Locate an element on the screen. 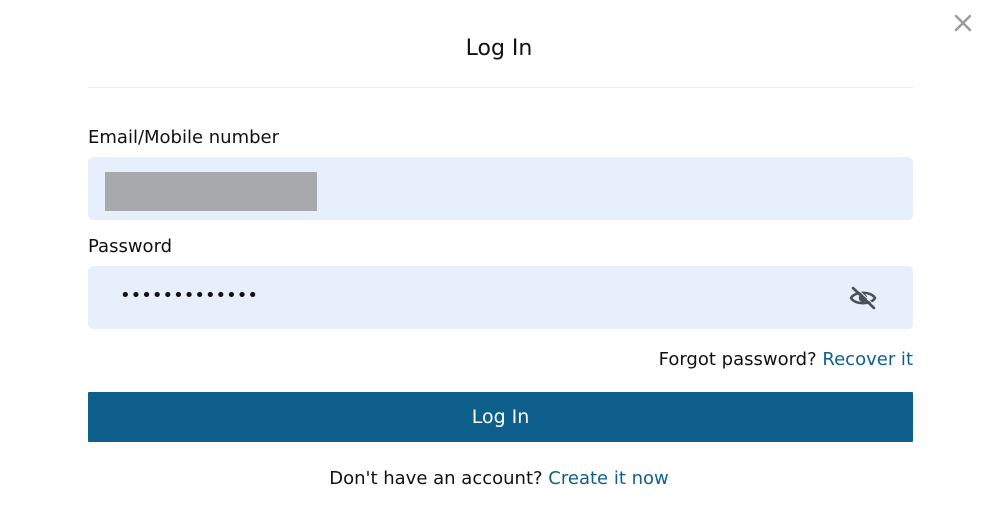  password-field: ••••••••••••• is located at coordinates (500, 297).